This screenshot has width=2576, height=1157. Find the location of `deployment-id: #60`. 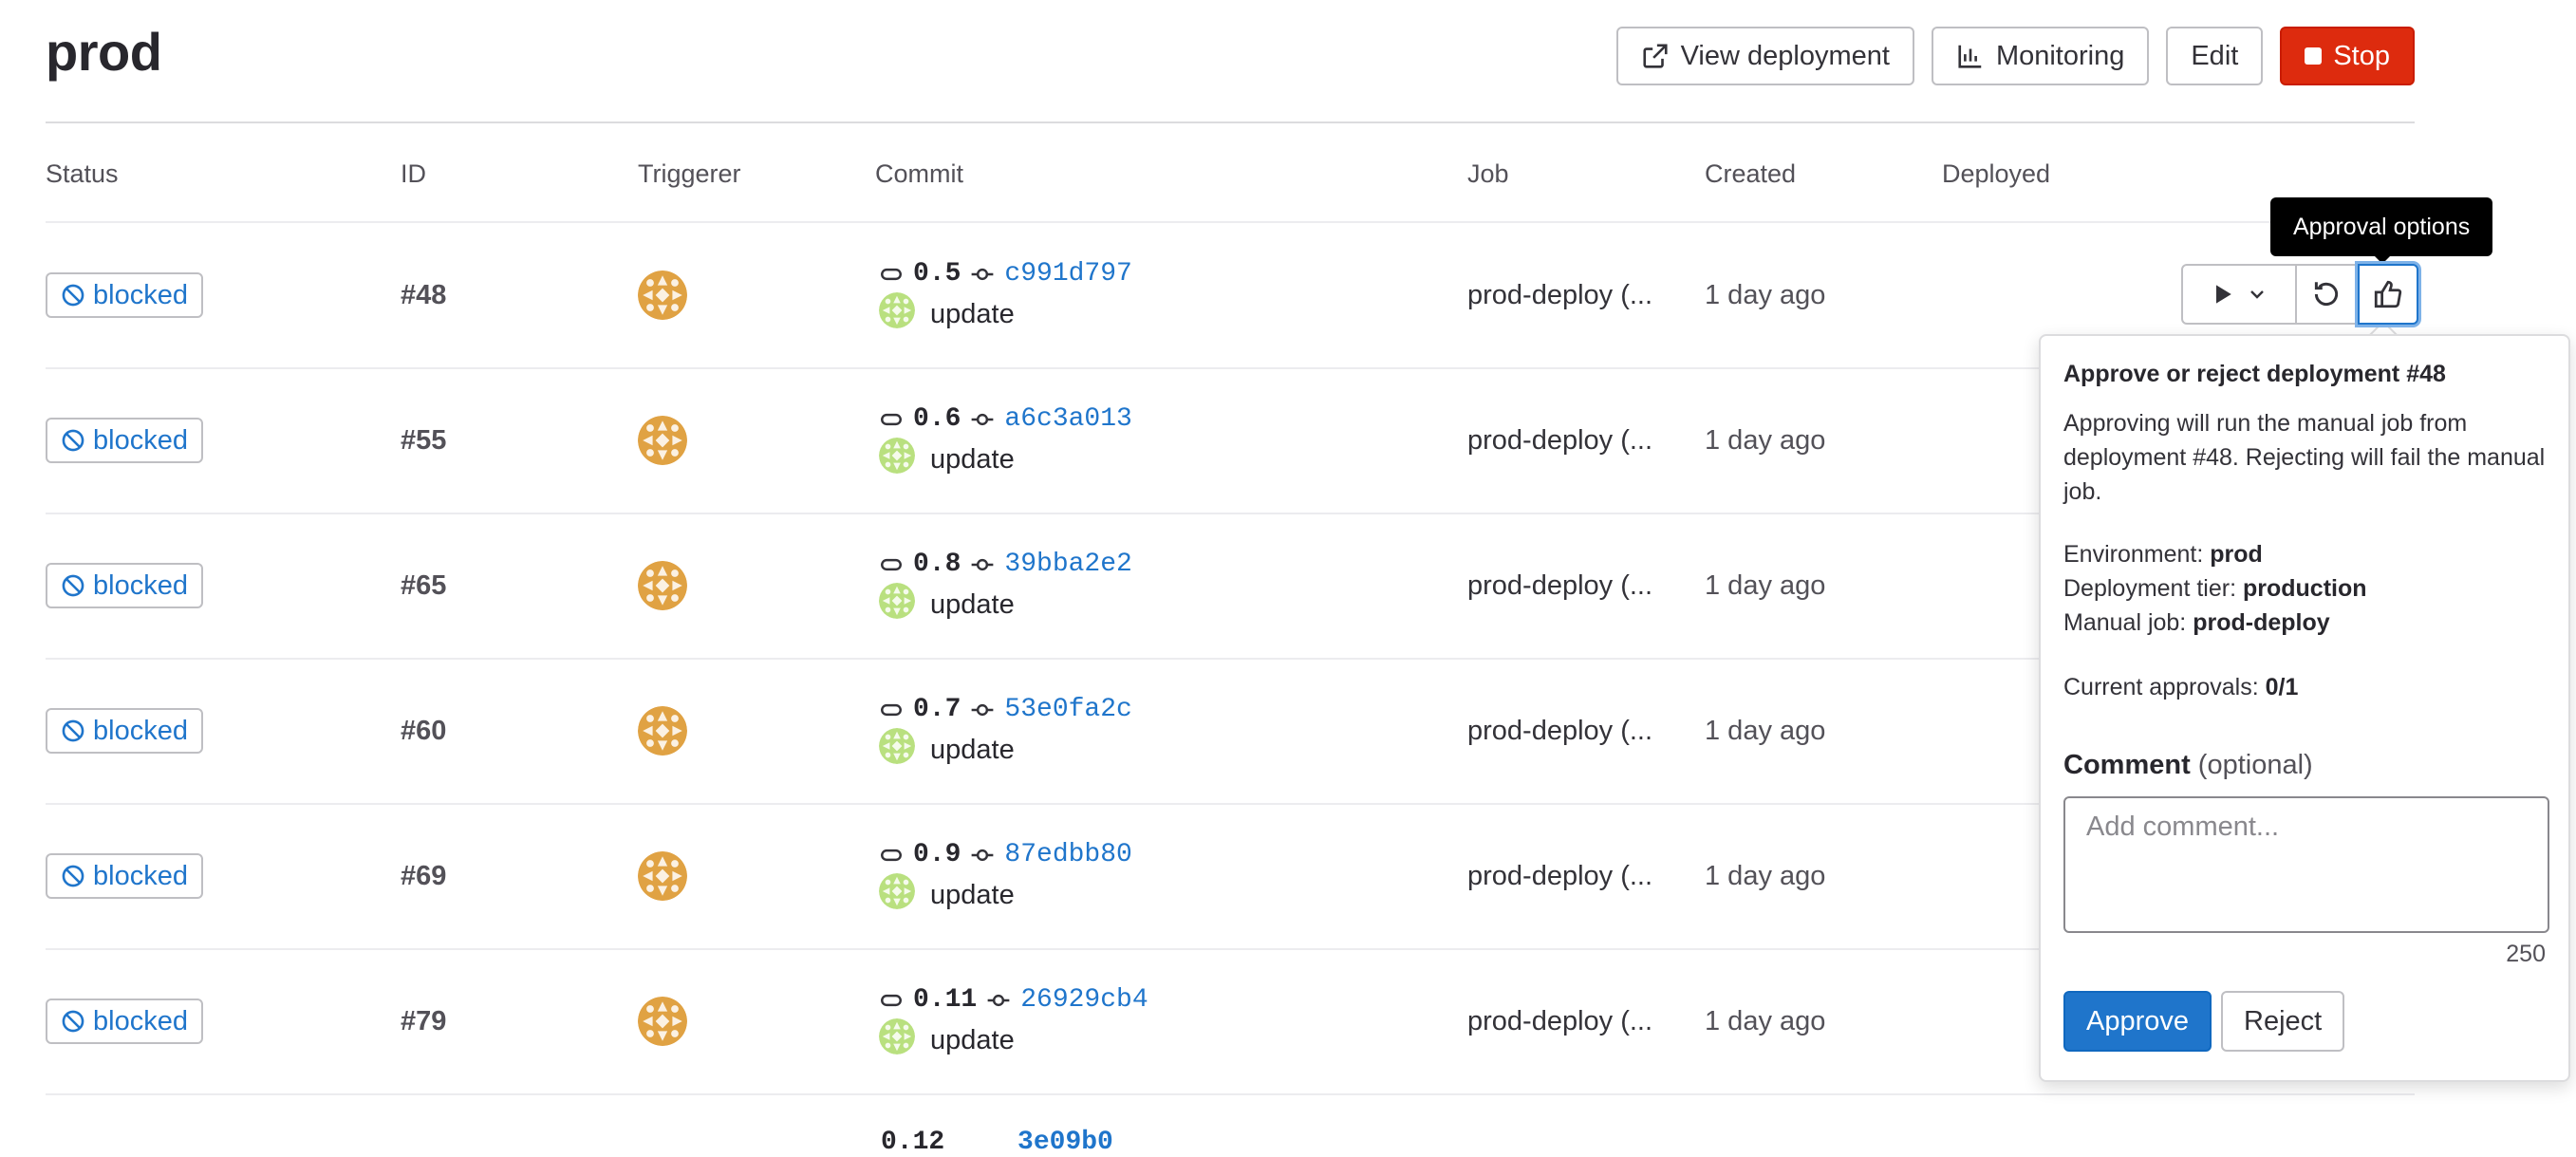

deployment-id: #60 is located at coordinates (424, 731).